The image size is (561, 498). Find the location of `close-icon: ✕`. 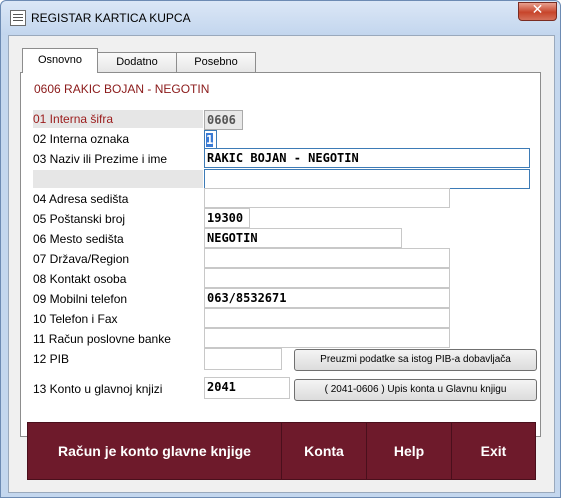

close-icon: ✕ is located at coordinates (537, 10).